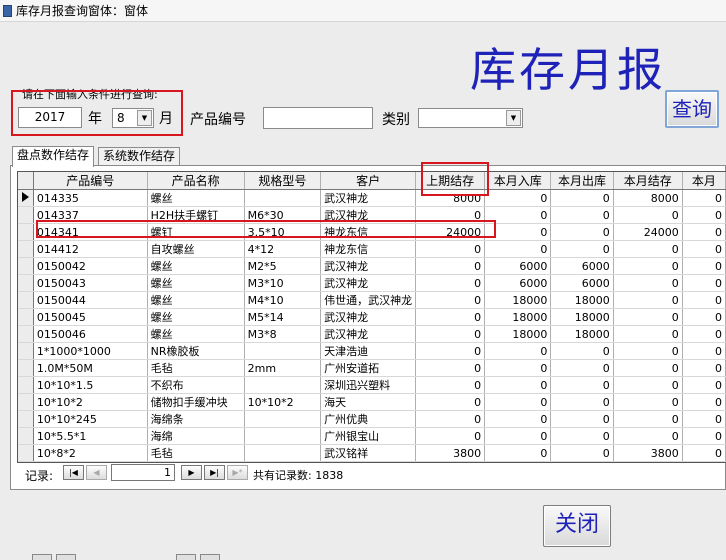  Describe the element at coordinates (196, 419) in the screenshot. I see `table-cell: 海绵条` at that location.